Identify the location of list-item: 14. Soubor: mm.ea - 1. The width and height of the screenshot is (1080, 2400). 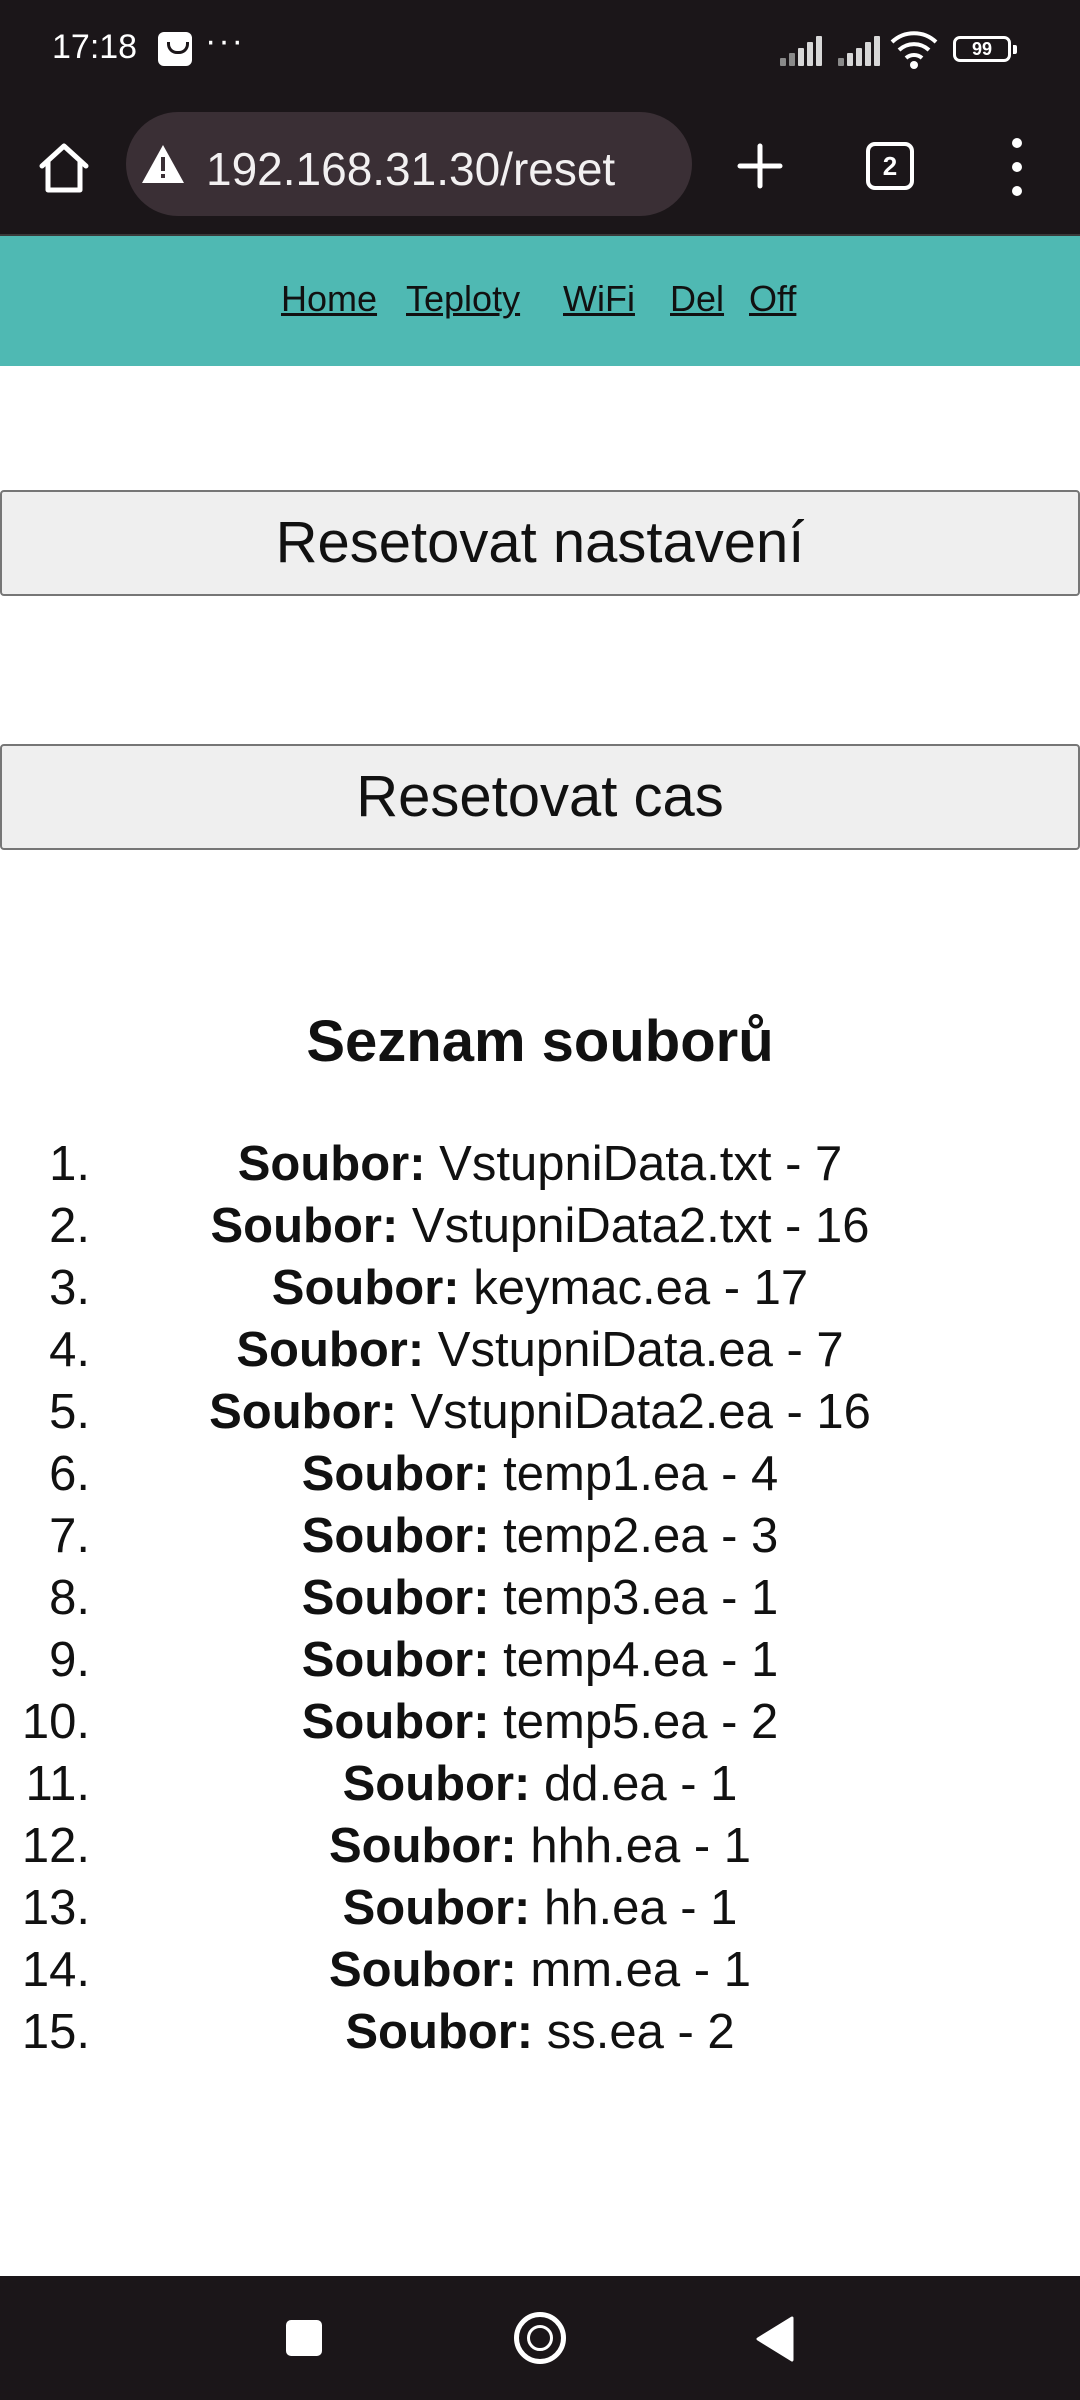
(540, 1970).